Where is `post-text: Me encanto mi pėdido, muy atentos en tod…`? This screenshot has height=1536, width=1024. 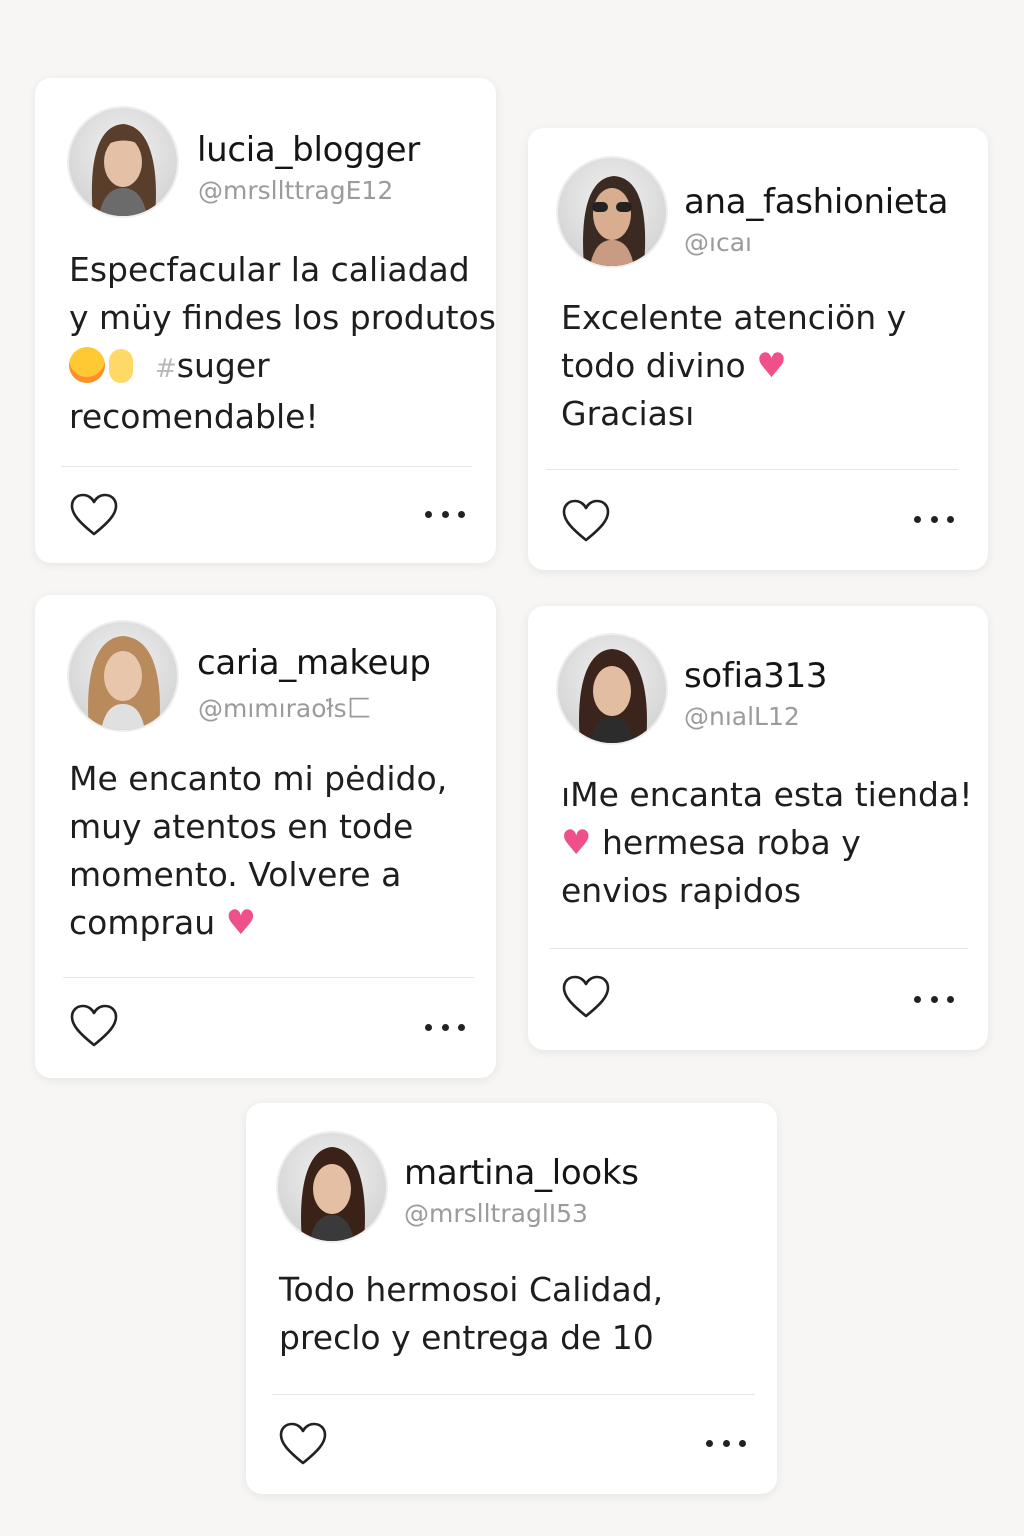 post-text: Me encanto mi pėdido, muy atentos en tod… is located at coordinates (273, 851).